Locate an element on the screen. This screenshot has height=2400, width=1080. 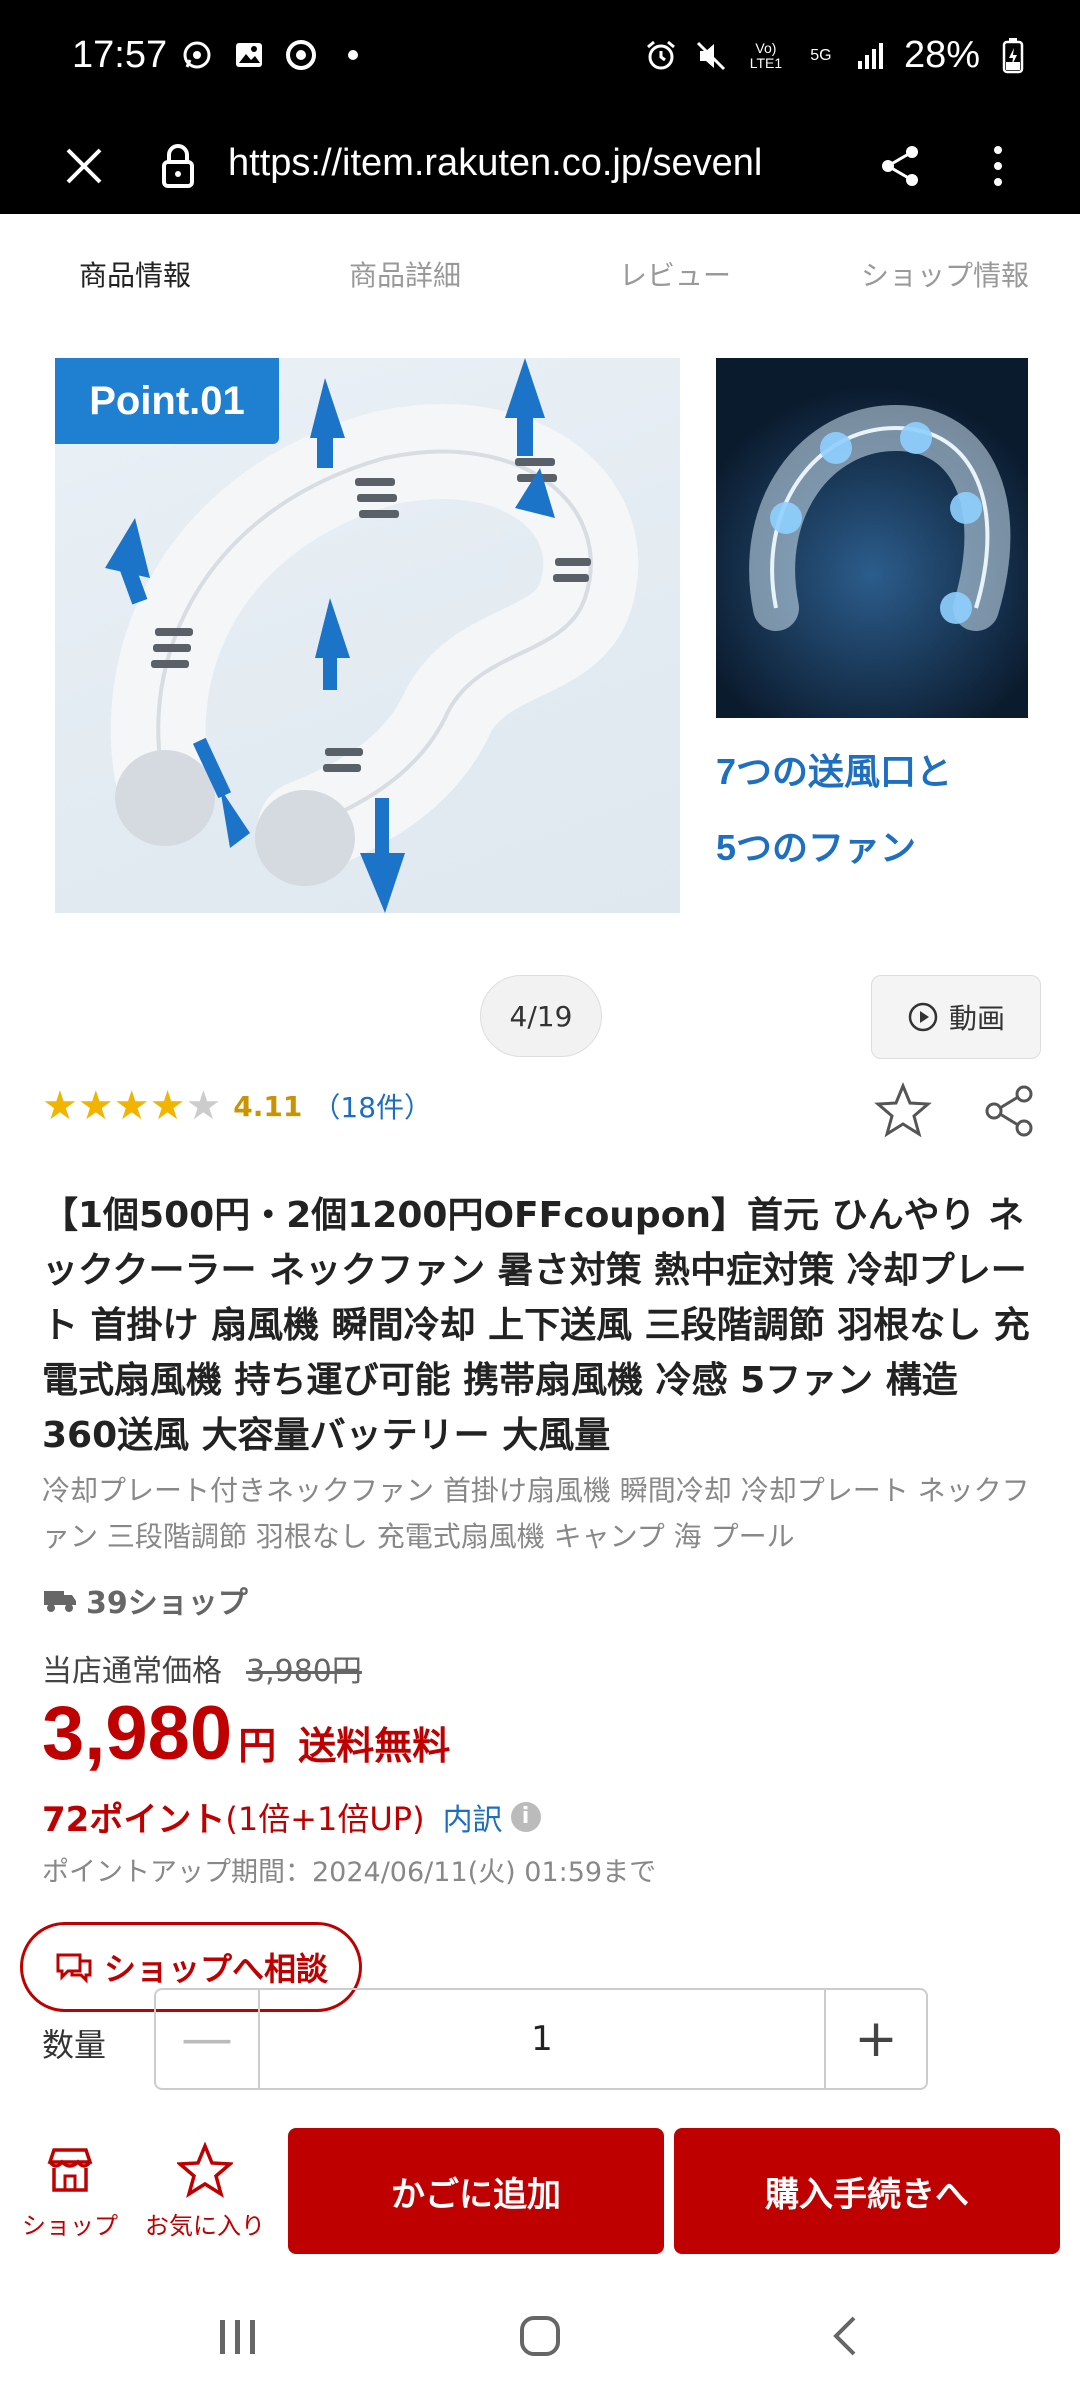
quantity-minus-button: — is located at coordinates (208, 2039).